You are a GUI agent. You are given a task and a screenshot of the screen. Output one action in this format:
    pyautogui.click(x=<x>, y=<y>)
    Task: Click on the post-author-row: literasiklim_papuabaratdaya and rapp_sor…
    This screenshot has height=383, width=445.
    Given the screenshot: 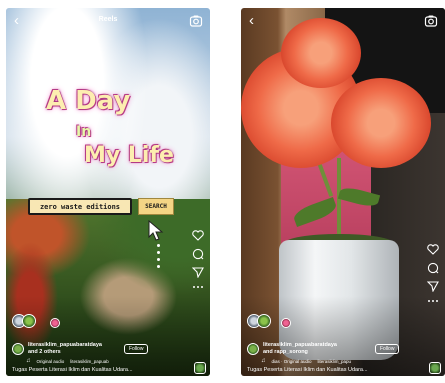 What is the action you would take?
    pyautogui.click(x=332, y=349)
    